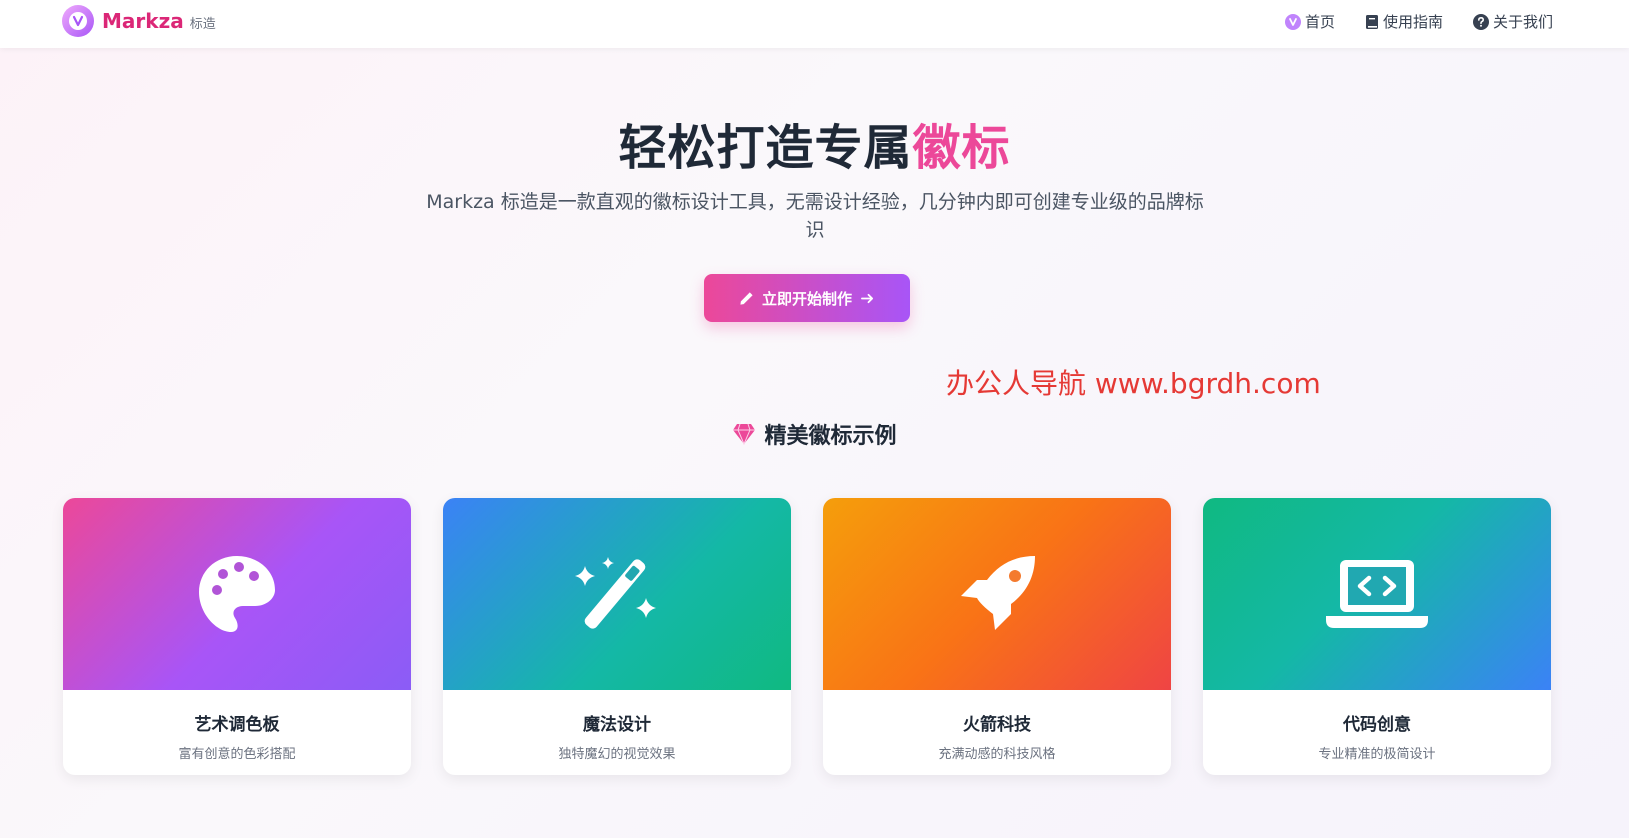 This screenshot has width=1629, height=838. I want to click on arrow-right-icon, so click(867, 298).